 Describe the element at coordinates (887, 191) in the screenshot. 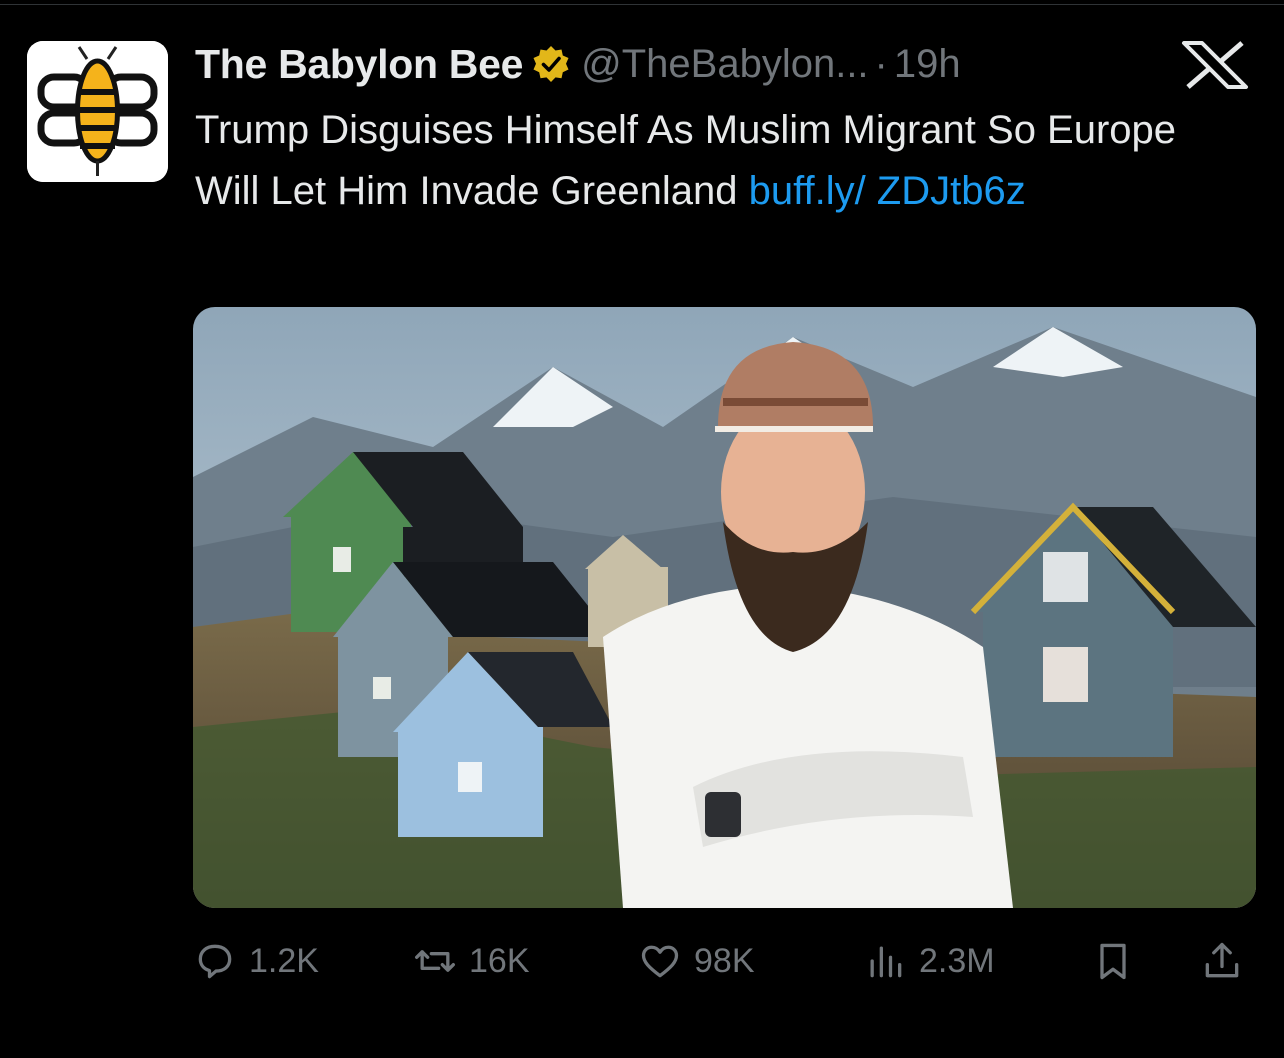

I see `tweet-link: buff.ly/ ZDJtb6z` at that location.